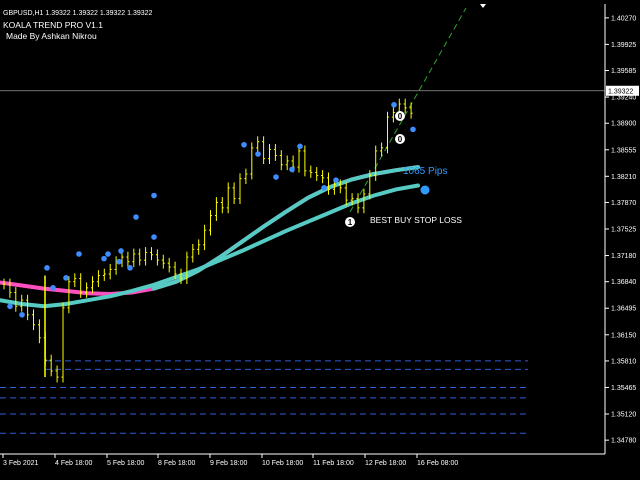  What do you see at coordinates (176, 463) in the screenshot?
I see `time-tick-label: 8 Feb 18:00` at bounding box center [176, 463].